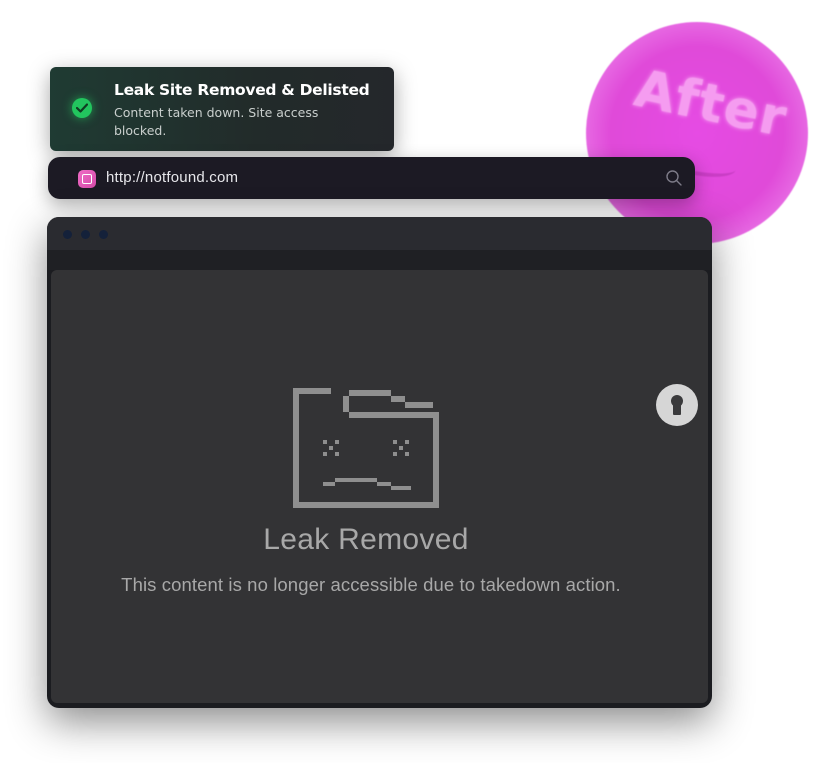 This screenshot has width=817, height=763. I want to click on window-titlebar, so click(379, 233).